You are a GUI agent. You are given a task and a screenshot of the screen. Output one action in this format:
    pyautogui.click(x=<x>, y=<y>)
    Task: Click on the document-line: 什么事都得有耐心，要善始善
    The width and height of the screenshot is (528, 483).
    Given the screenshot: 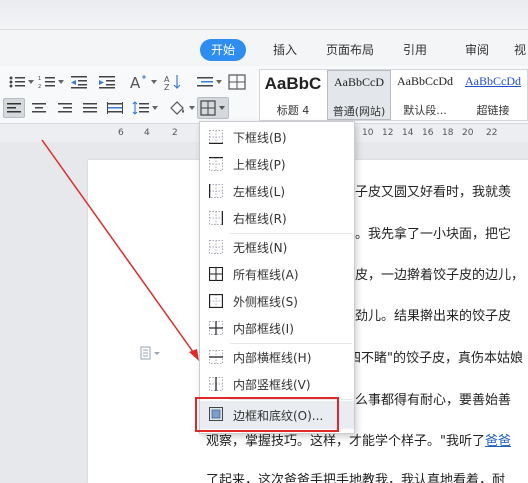 What is the action you would take?
    pyautogui.click(x=427, y=400)
    